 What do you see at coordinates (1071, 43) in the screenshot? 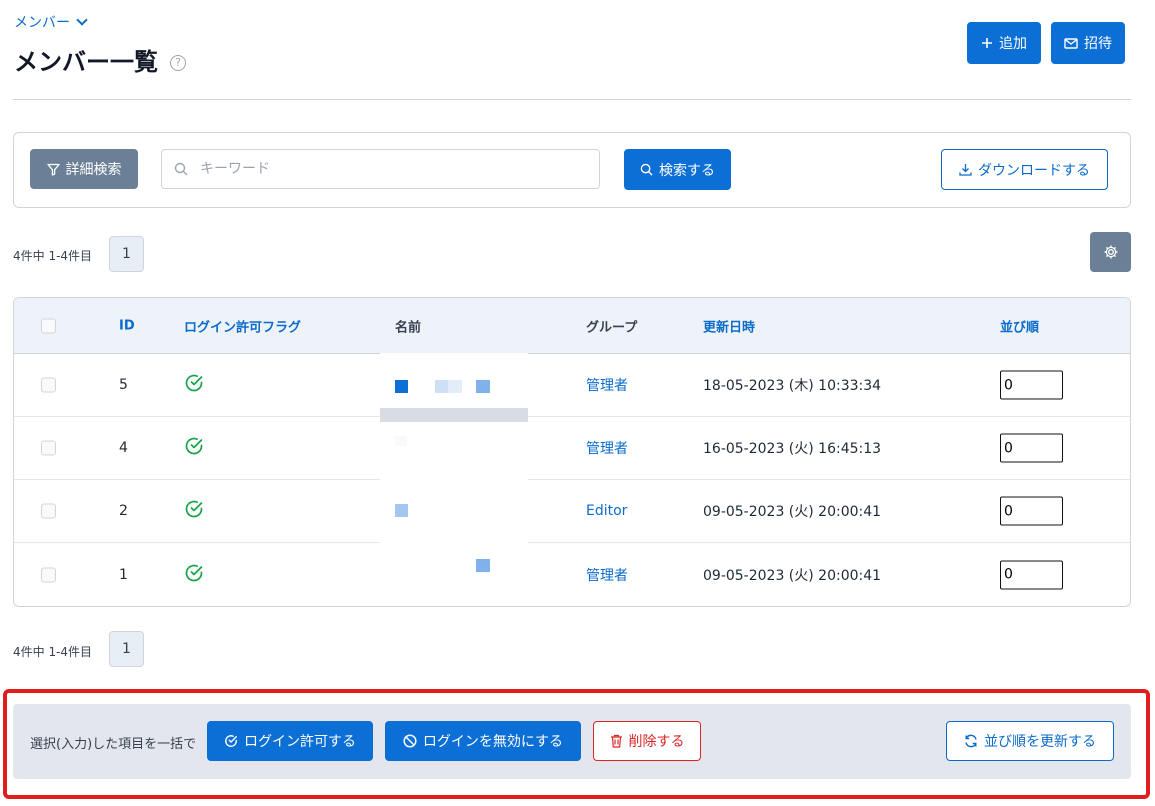
I see `mail-icon` at bounding box center [1071, 43].